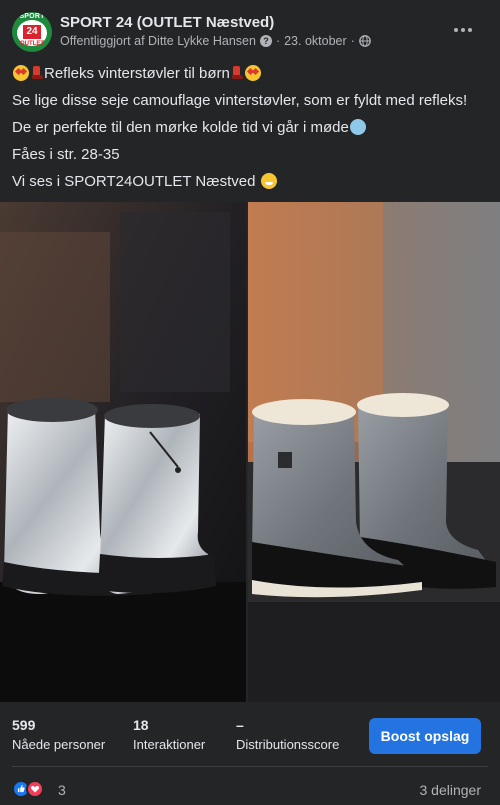 The width and height of the screenshot is (500, 805). What do you see at coordinates (315, 41) in the screenshot?
I see `post-date-link: 23. oktober` at bounding box center [315, 41].